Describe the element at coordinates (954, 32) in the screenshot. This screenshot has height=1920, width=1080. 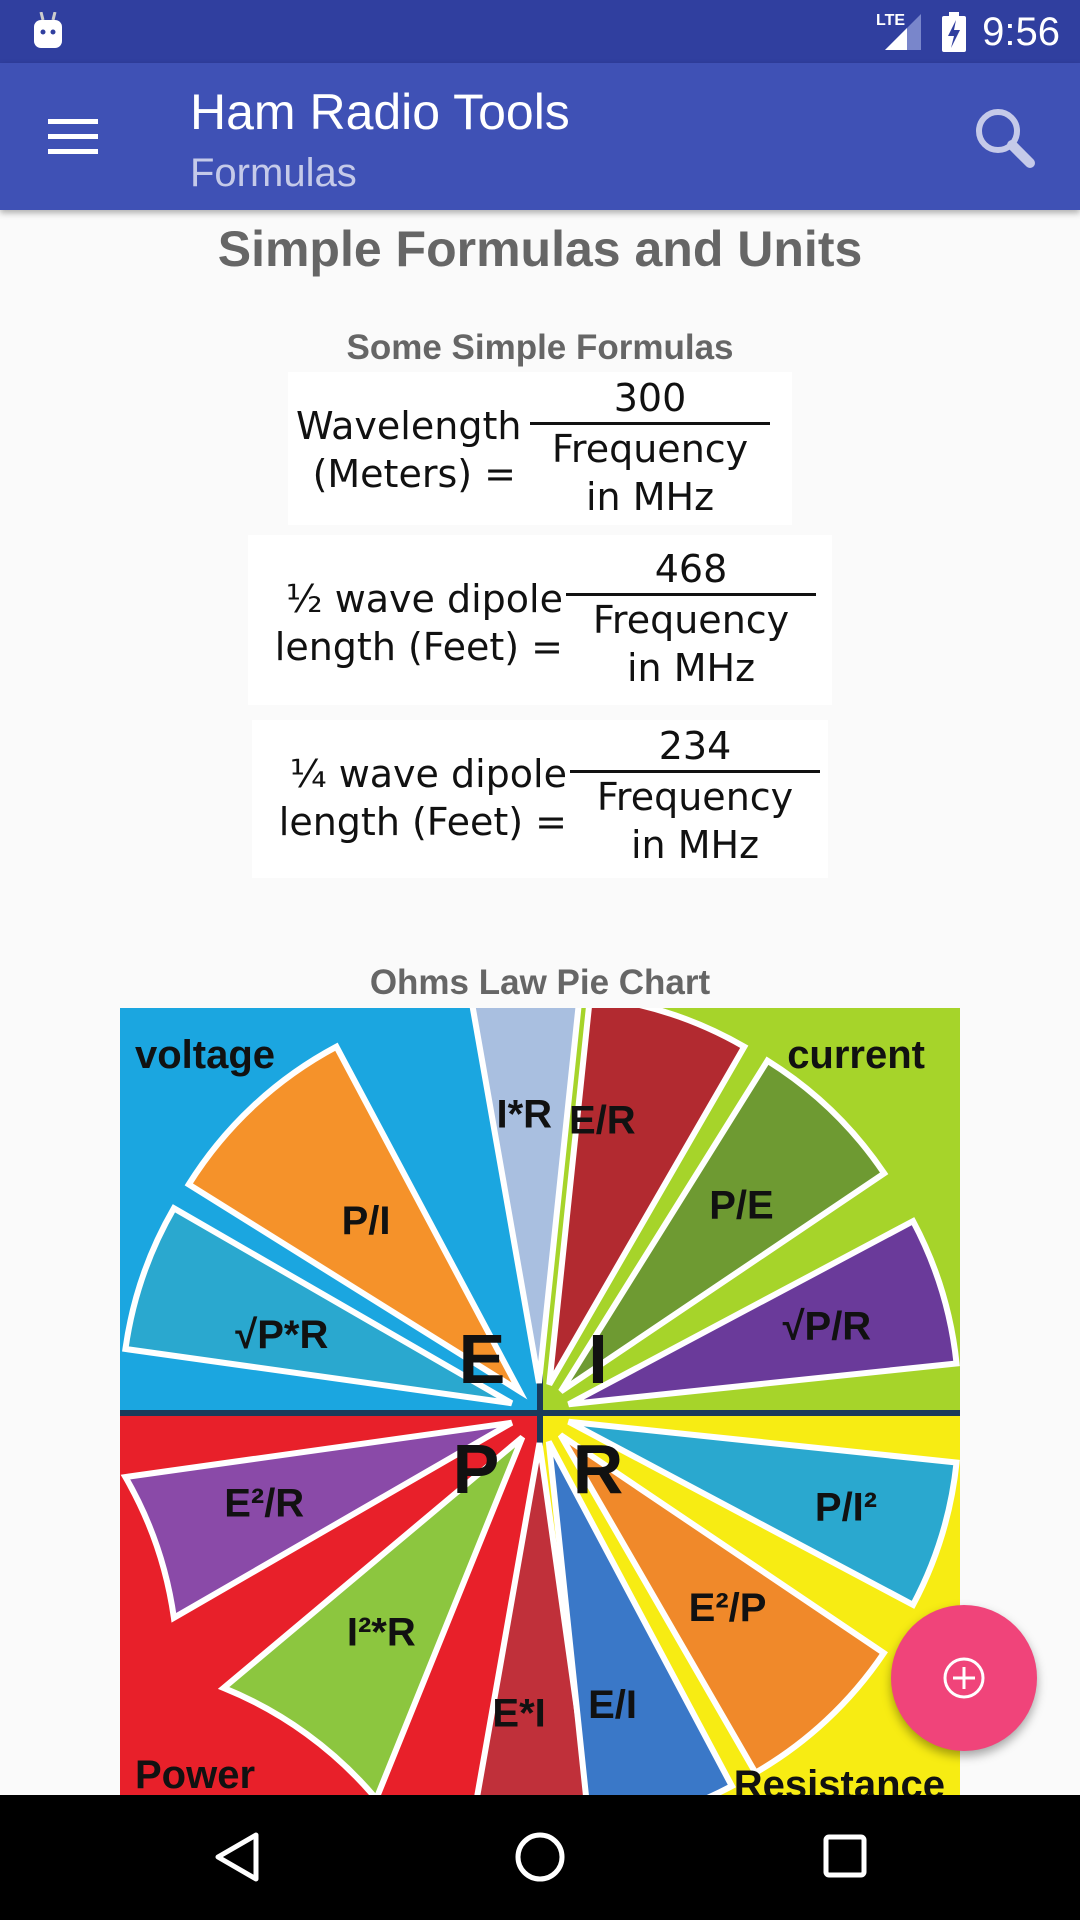
I see `battery-charging-icon` at that location.